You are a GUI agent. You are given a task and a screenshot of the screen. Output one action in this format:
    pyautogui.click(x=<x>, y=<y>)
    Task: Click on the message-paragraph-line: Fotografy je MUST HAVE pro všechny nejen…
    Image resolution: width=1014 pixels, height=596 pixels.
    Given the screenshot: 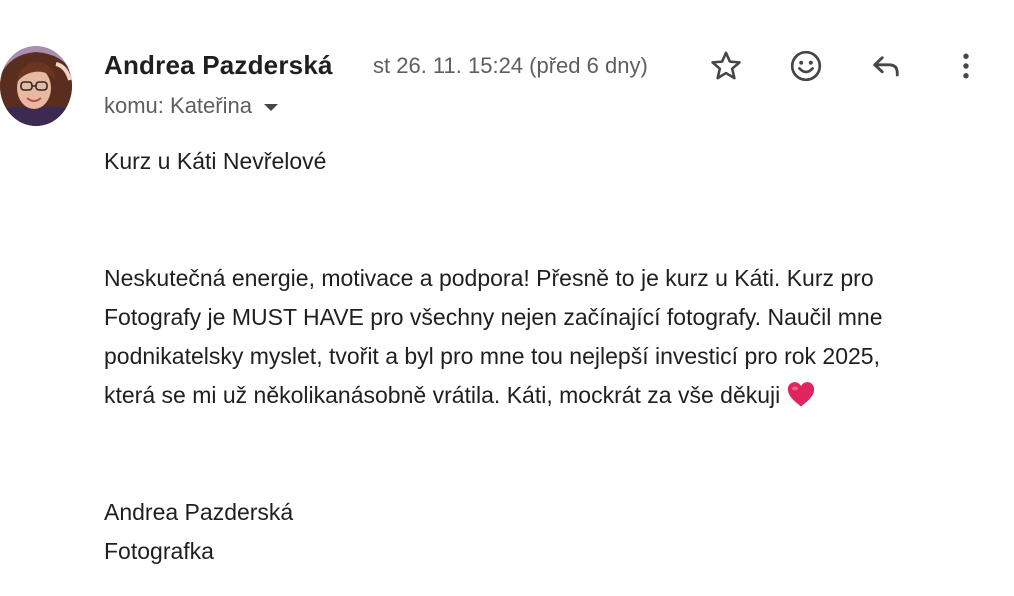 What is the action you would take?
    pyautogui.click(x=493, y=317)
    